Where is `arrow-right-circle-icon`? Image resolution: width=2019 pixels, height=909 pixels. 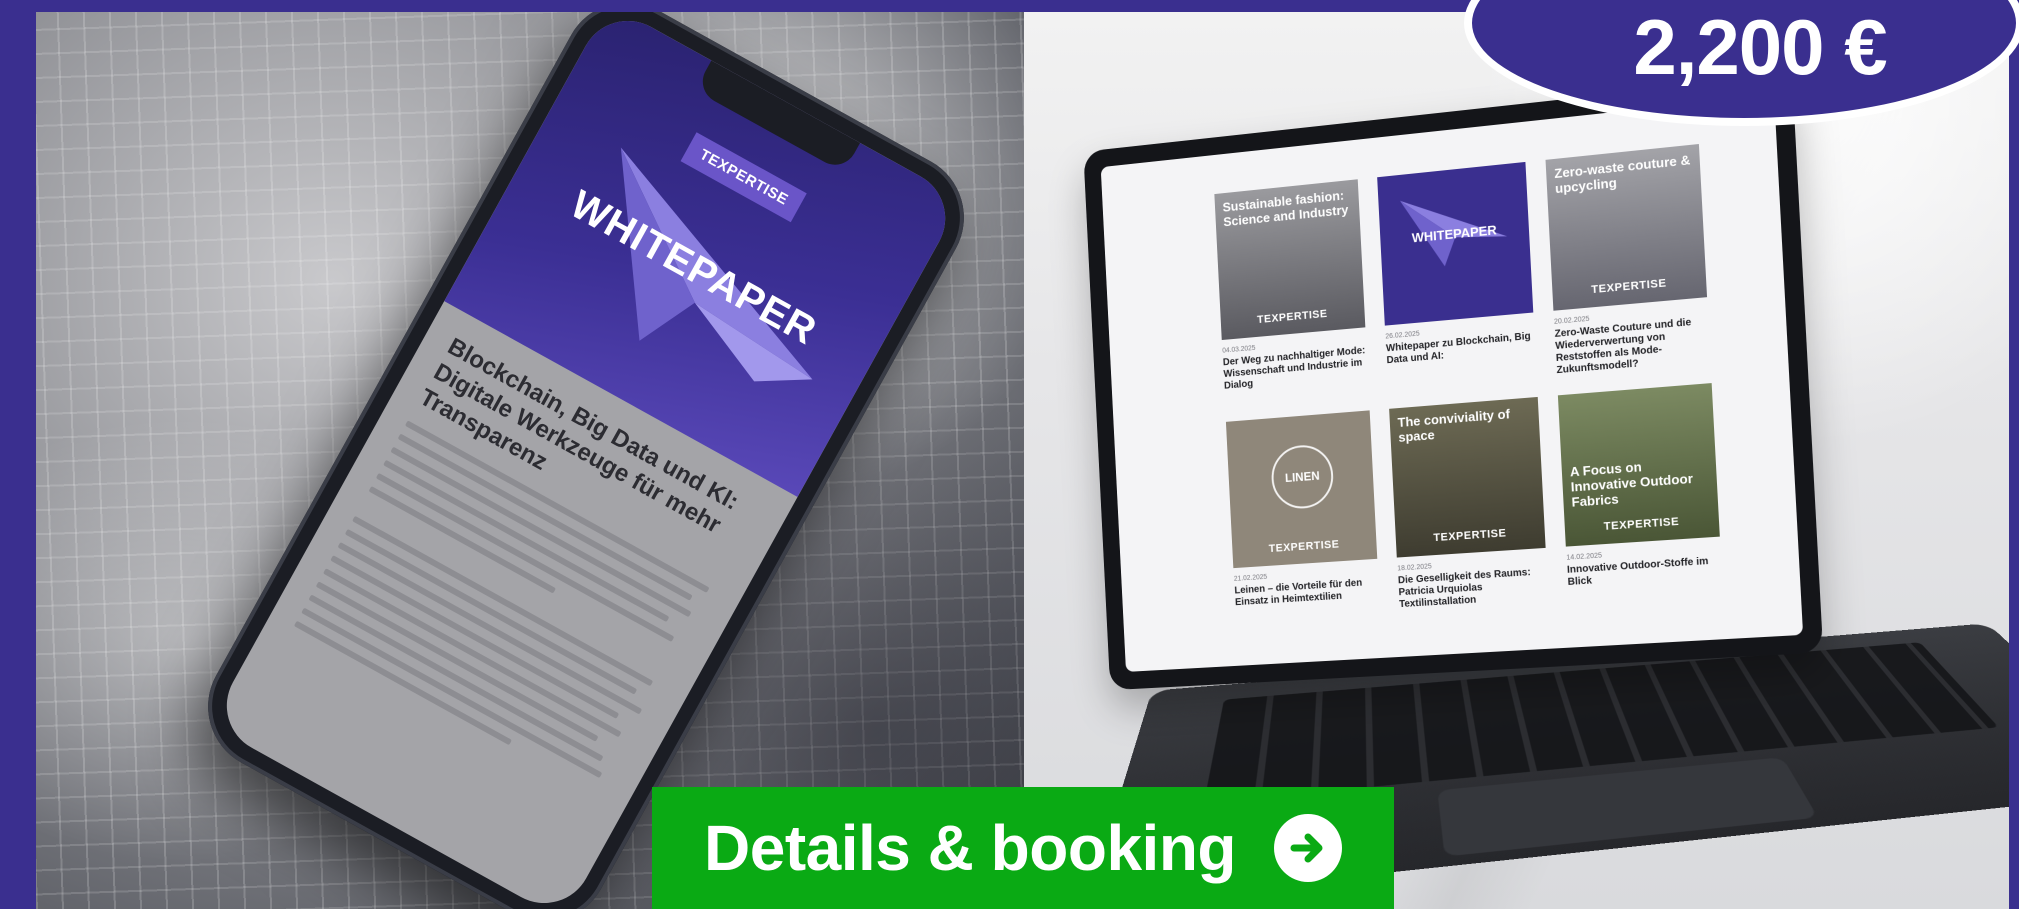 arrow-right-circle-icon is located at coordinates (1308, 848).